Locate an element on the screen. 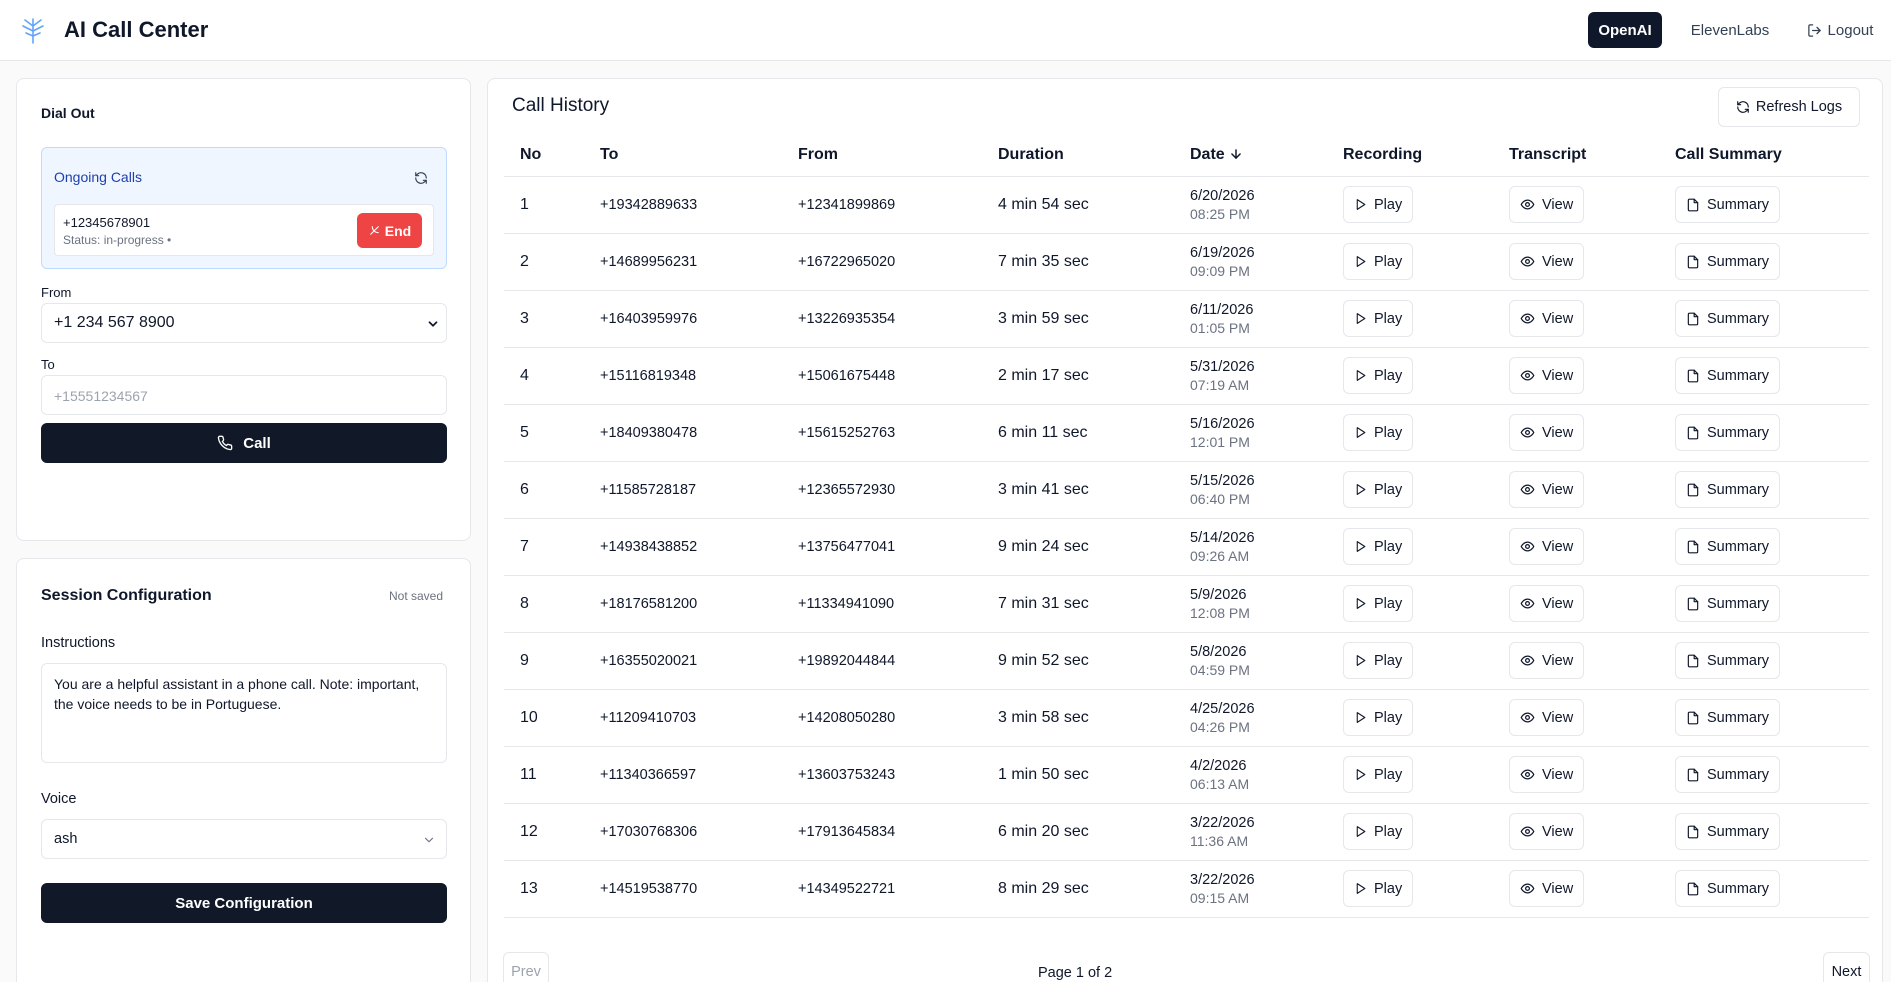  refresh-icon is located at coordinates (1743, 107).